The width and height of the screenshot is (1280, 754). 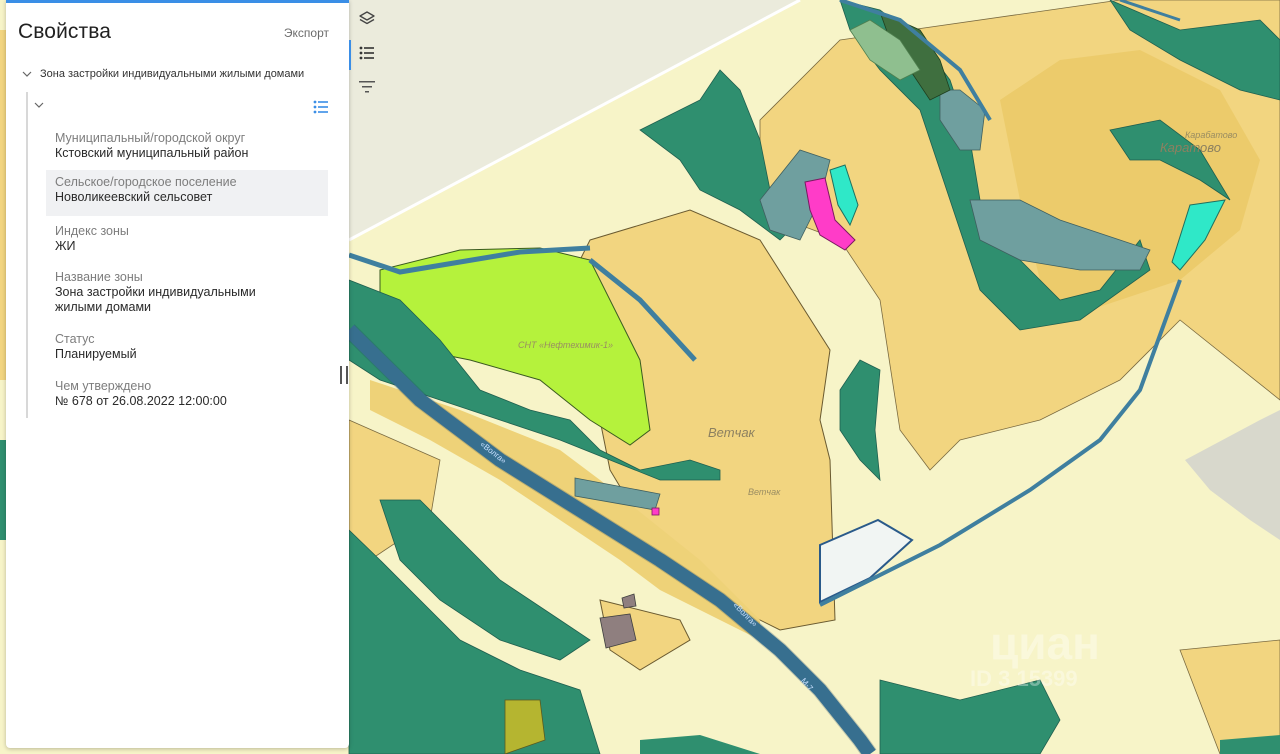 What do you see at coordinates (187, 347) in the screenshot?
I see `property-status: Статус Планируемый` at bounding box center [187, 347].